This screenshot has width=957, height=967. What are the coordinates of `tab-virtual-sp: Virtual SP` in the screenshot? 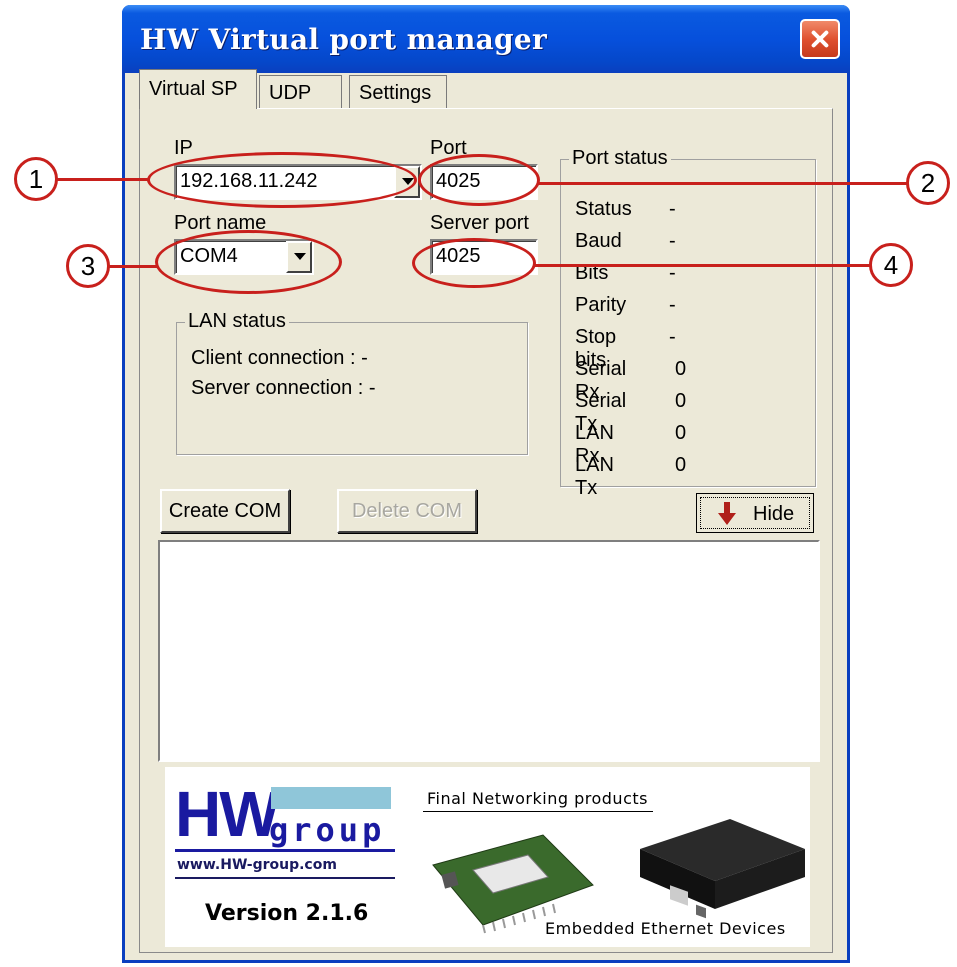 It's located at (198, 89).